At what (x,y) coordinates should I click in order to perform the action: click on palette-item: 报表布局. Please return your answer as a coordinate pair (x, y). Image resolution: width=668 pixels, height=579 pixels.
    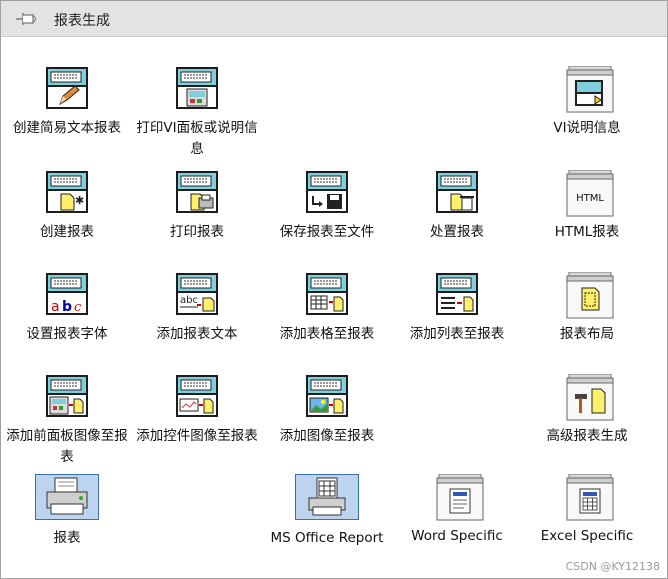
    Looking at the image, I should click on (587, 308).